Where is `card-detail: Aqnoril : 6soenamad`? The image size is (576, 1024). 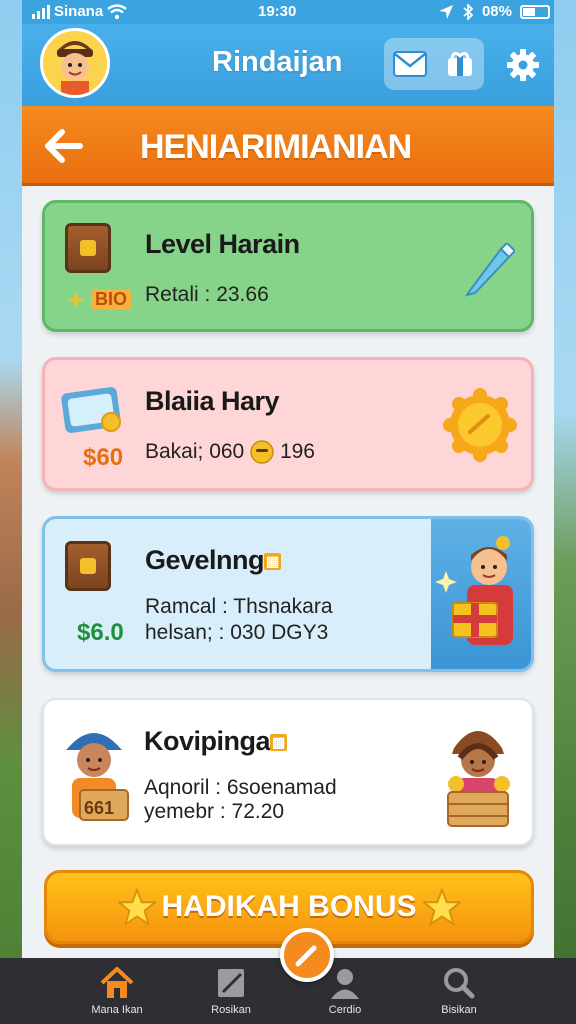 card-detail: Aqnoril : 6soenamad is located at coordinates (240, 787).